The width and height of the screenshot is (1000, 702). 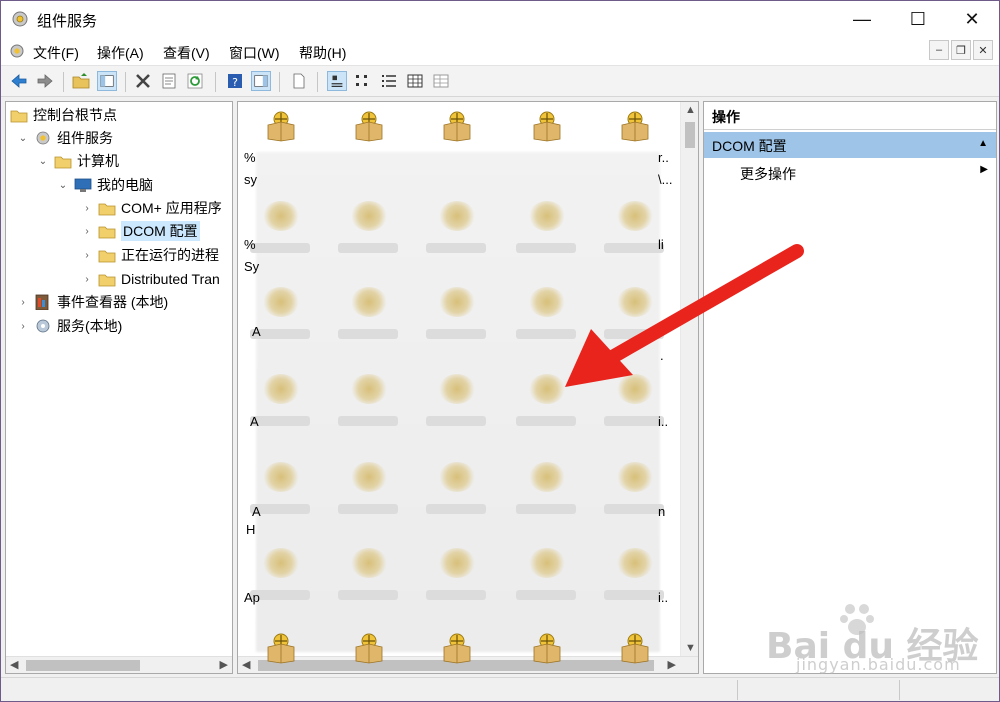 What do you see at coordinates (389, 81) in the screenshot?
I see `list-view-icon` at bounding box center [389, 81].